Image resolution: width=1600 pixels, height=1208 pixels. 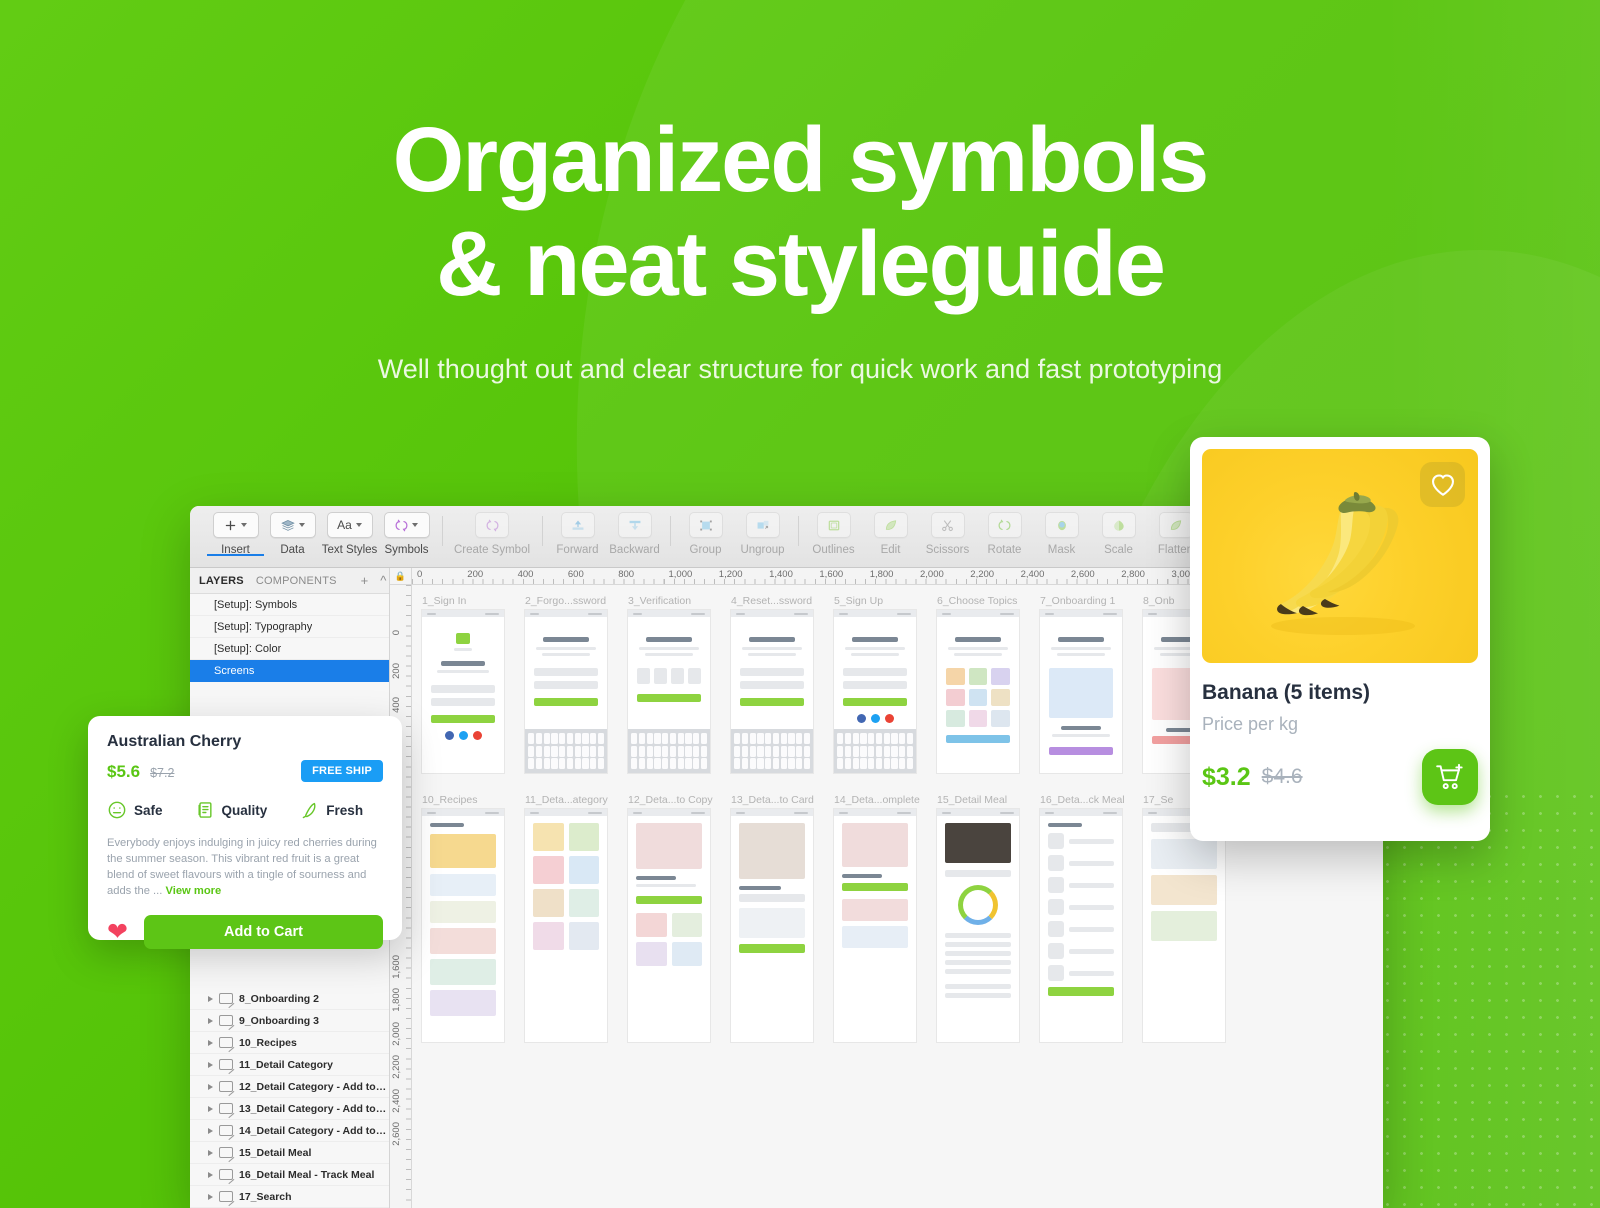 I want to click on plus-icon, so click(x=235, y=525).